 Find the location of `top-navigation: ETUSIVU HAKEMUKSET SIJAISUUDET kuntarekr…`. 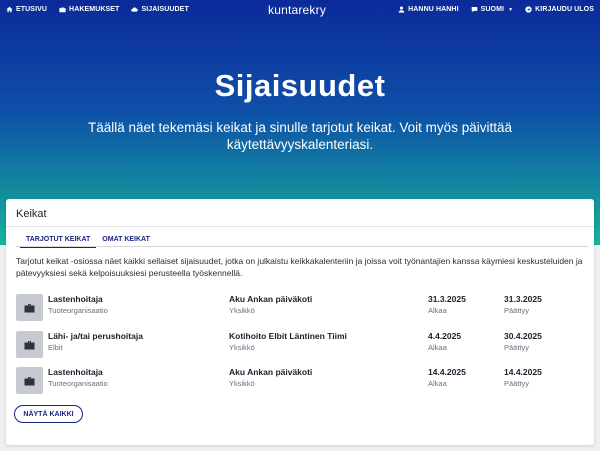

top-navigation: ETUSIVU HAKEMUKSET SIJAISUUDET kuntarekr… is located at coordinates (300, 9).